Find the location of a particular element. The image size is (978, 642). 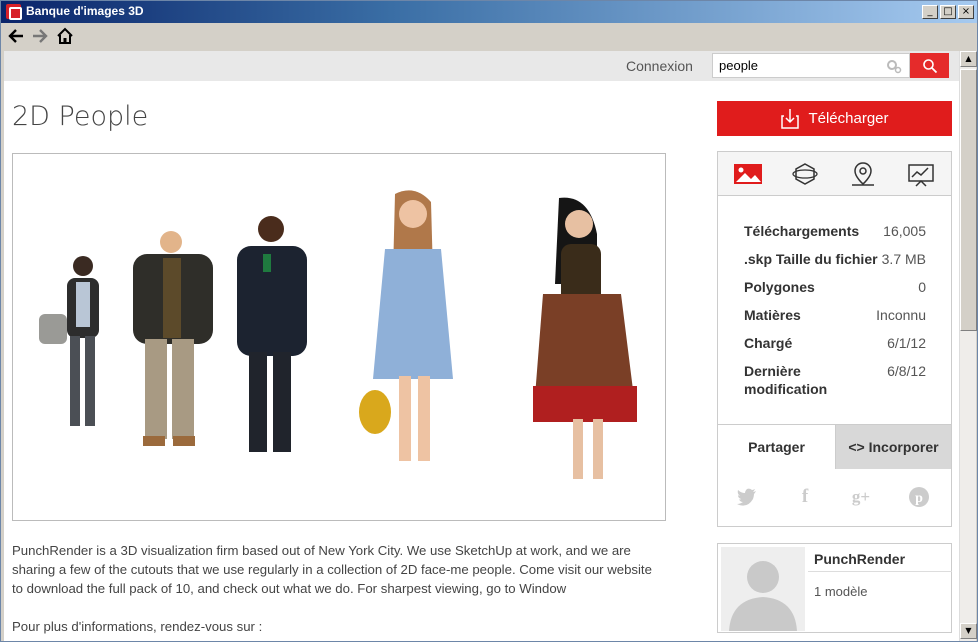

close-button: × is located at coordinates (966, 12).